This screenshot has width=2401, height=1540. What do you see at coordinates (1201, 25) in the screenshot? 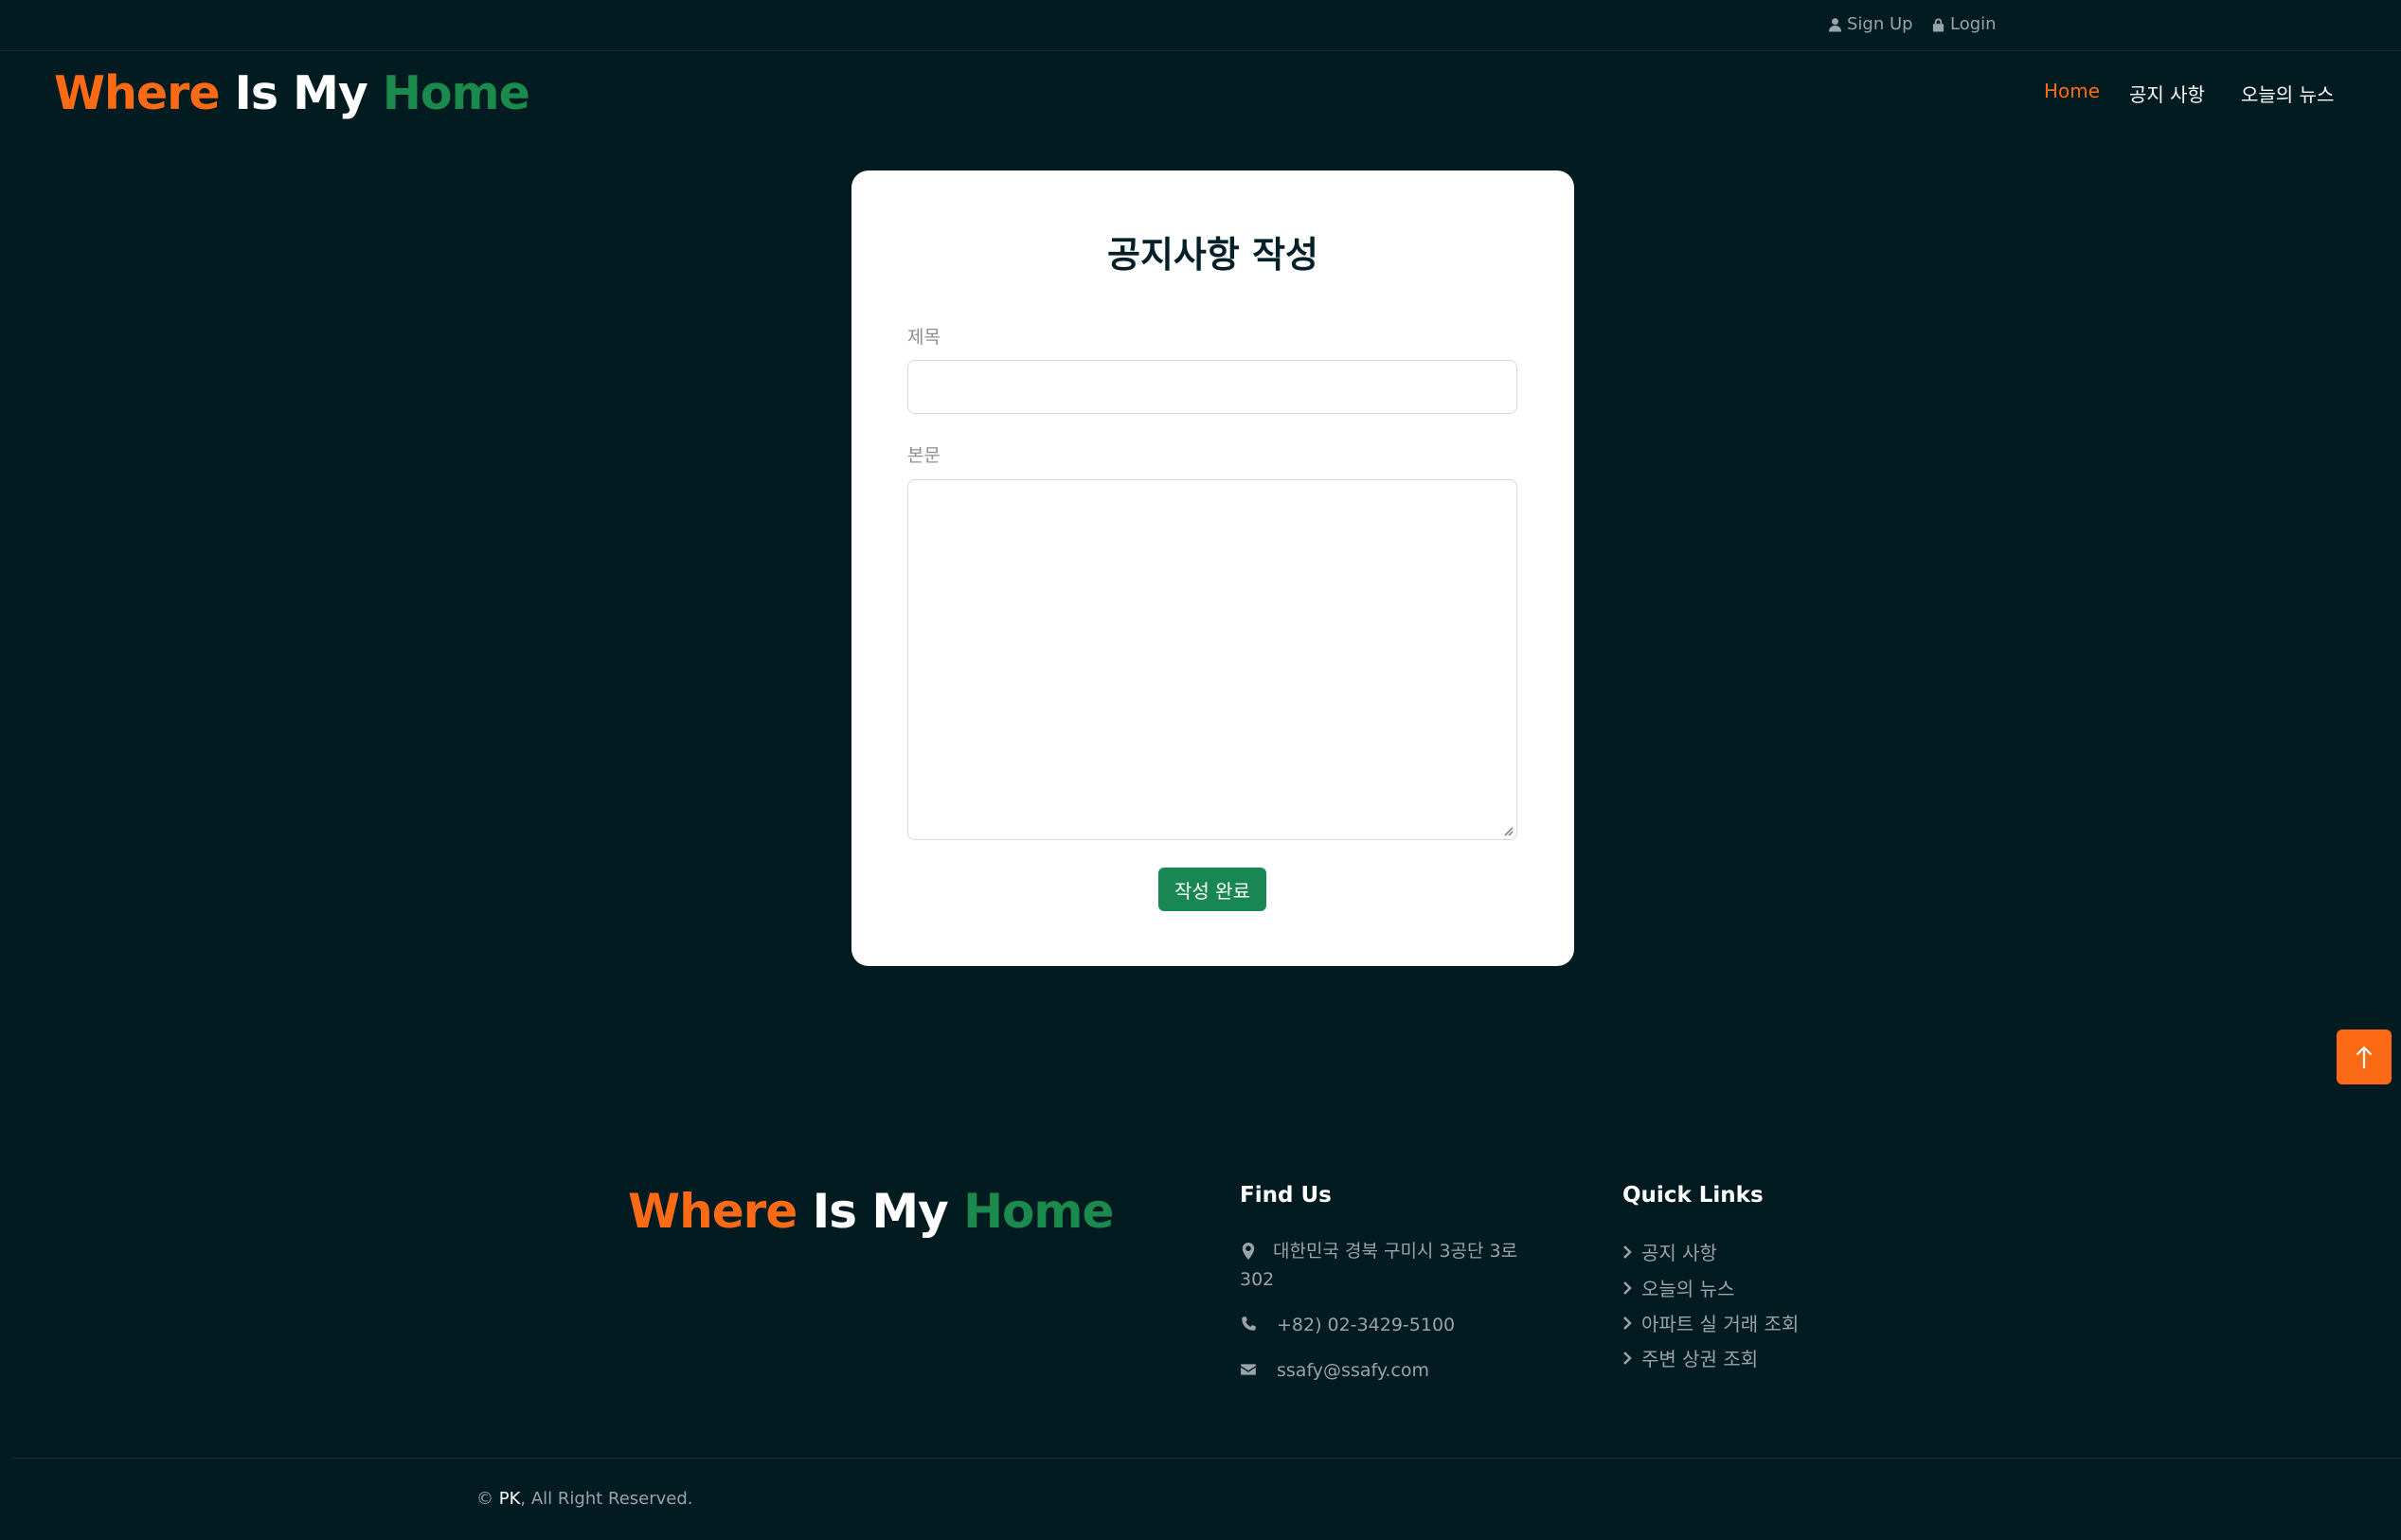
I see `top-utility-bar: Sign Up Login` at bounding box center [1201, 25].